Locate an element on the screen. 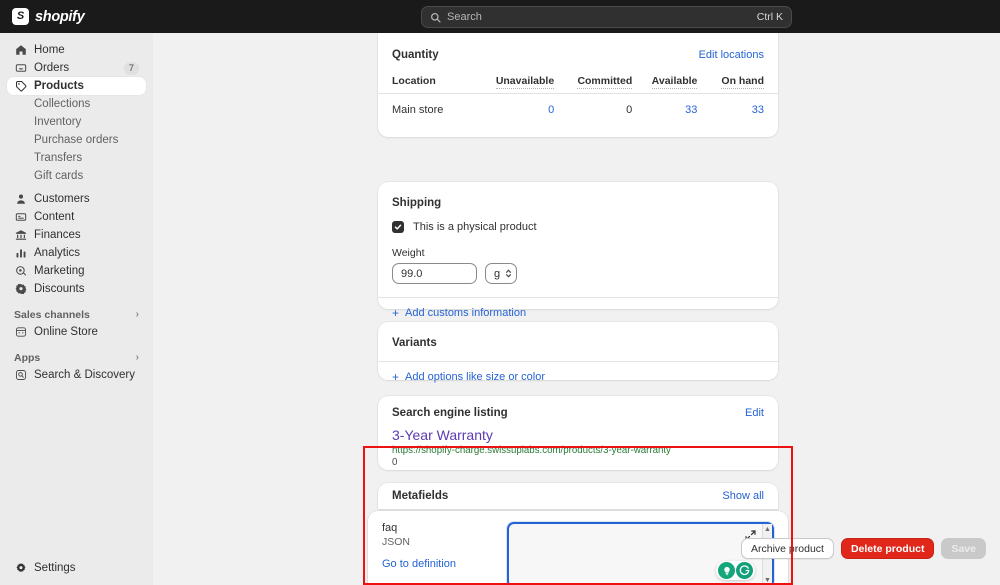 This screenshot has width=1000, height=585. row-on-hand: 33 is located at coordinates (737, 109).